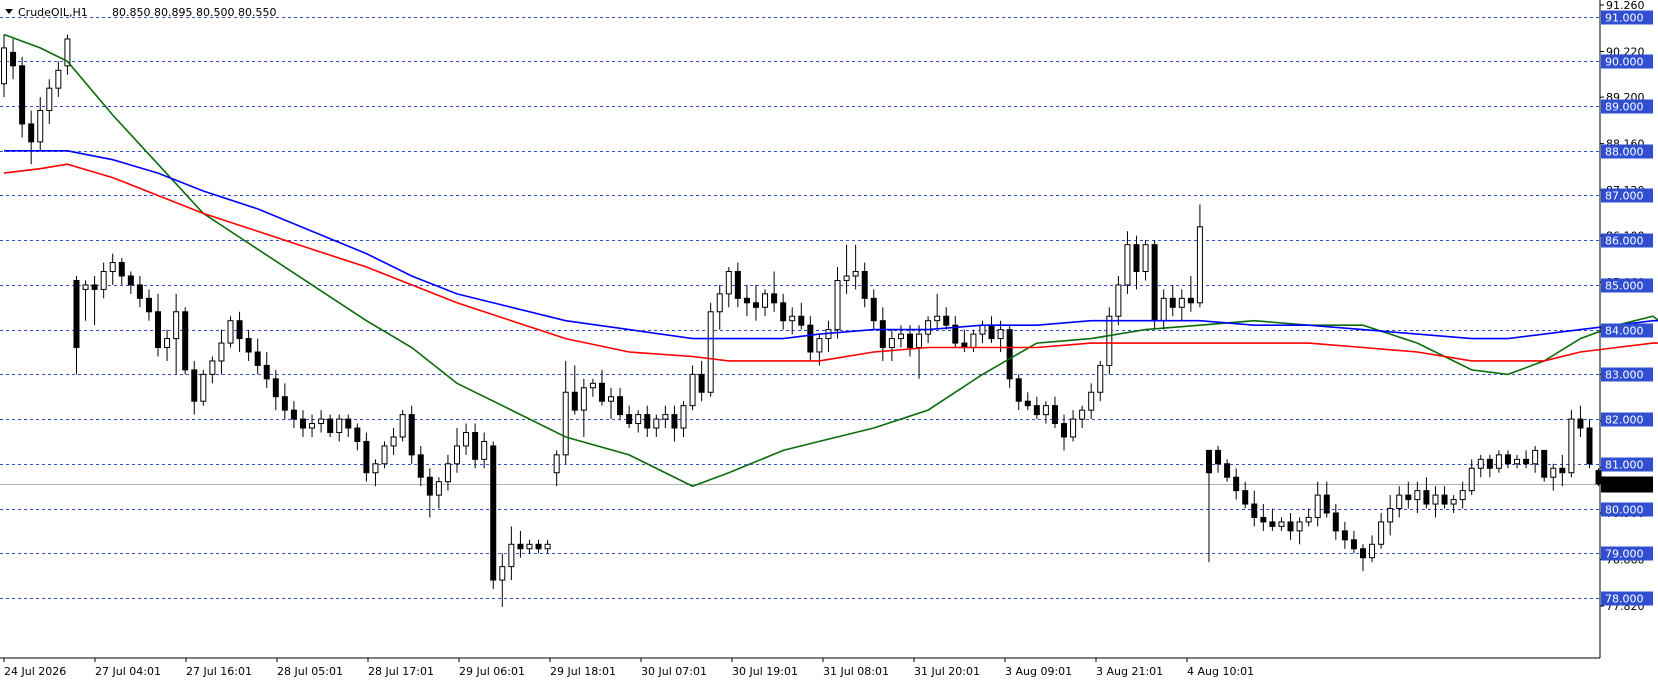  Describe the element at coordinates (1129, 671) in the screenshot. I see `time-tick-label: 3 Aug 21:01` at that location.